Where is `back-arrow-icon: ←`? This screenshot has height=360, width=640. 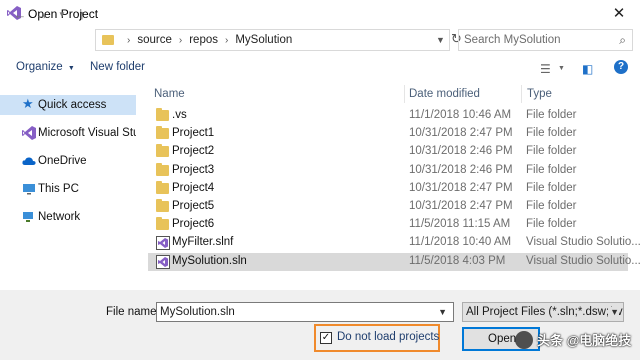
back-arrow-icon: ← is located at coordinates (20, 14).